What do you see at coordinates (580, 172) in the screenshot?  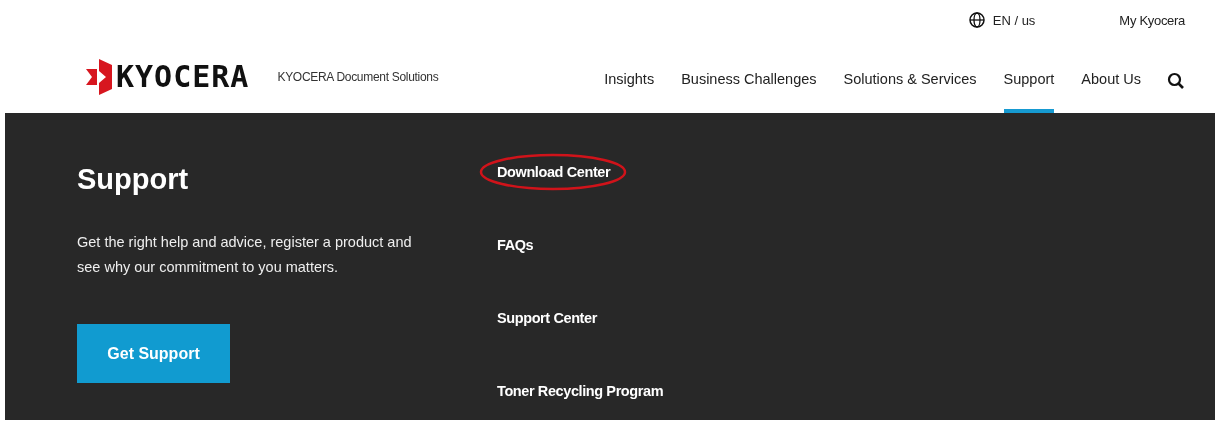 I see `menu-link: Download Center` at bounding box center [580, 172].